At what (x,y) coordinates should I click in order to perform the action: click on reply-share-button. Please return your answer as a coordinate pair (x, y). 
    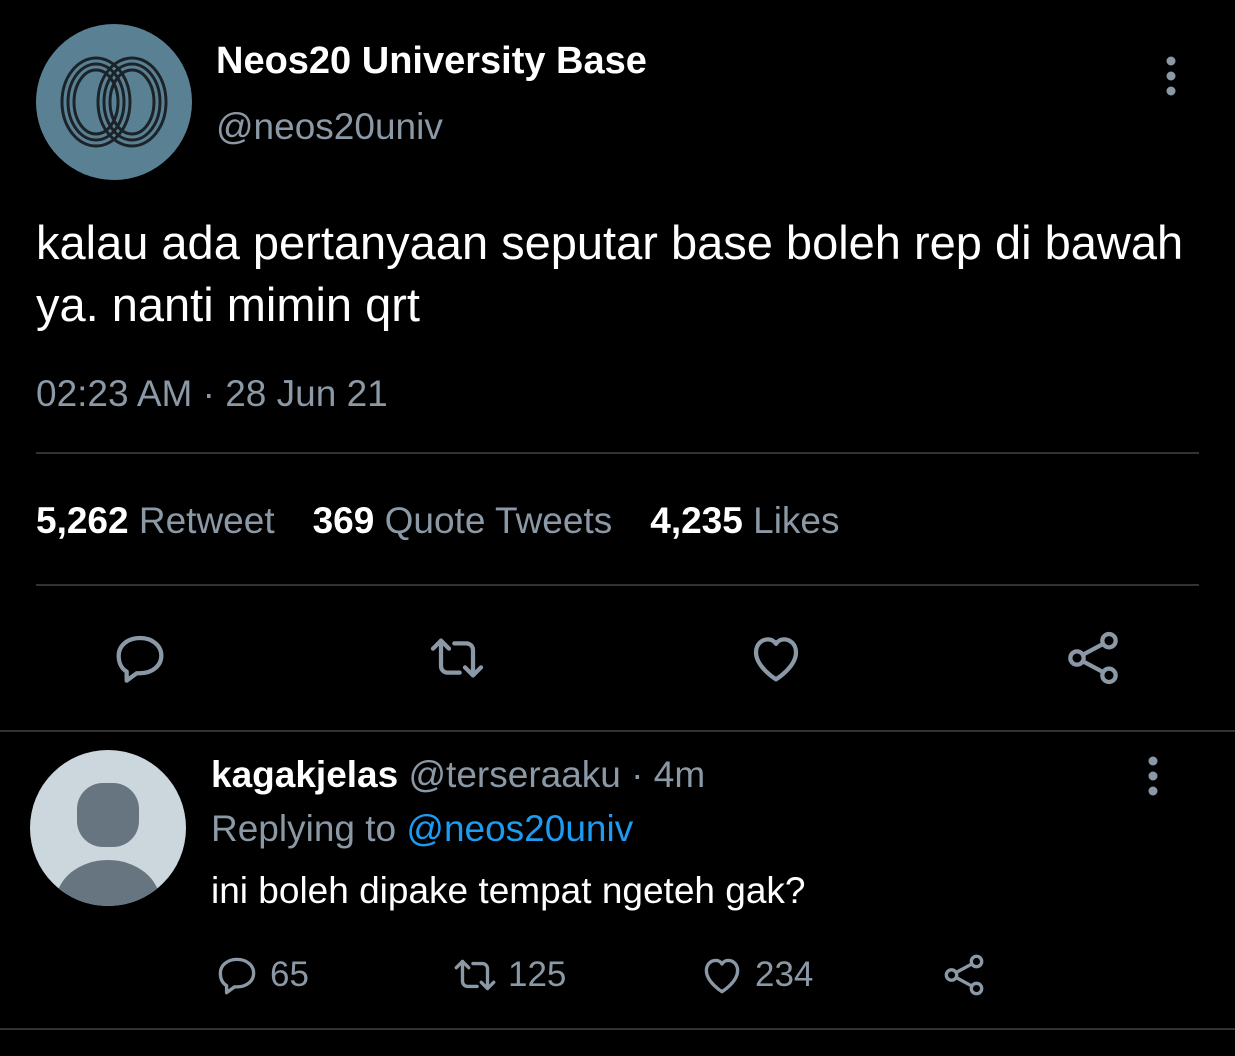
    Looking at the image, I should click on (968, 975).